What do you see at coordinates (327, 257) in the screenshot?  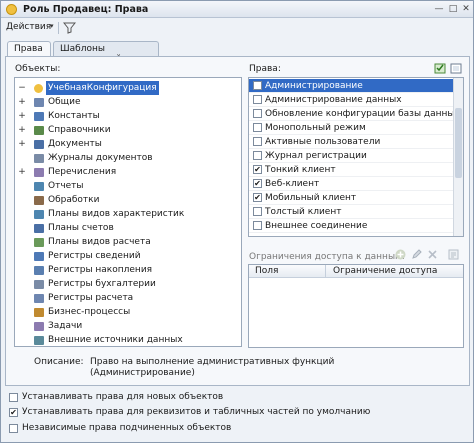 I see `restrictions-label: Ограничения доступа к данным:` at bounding box center [327, 257].